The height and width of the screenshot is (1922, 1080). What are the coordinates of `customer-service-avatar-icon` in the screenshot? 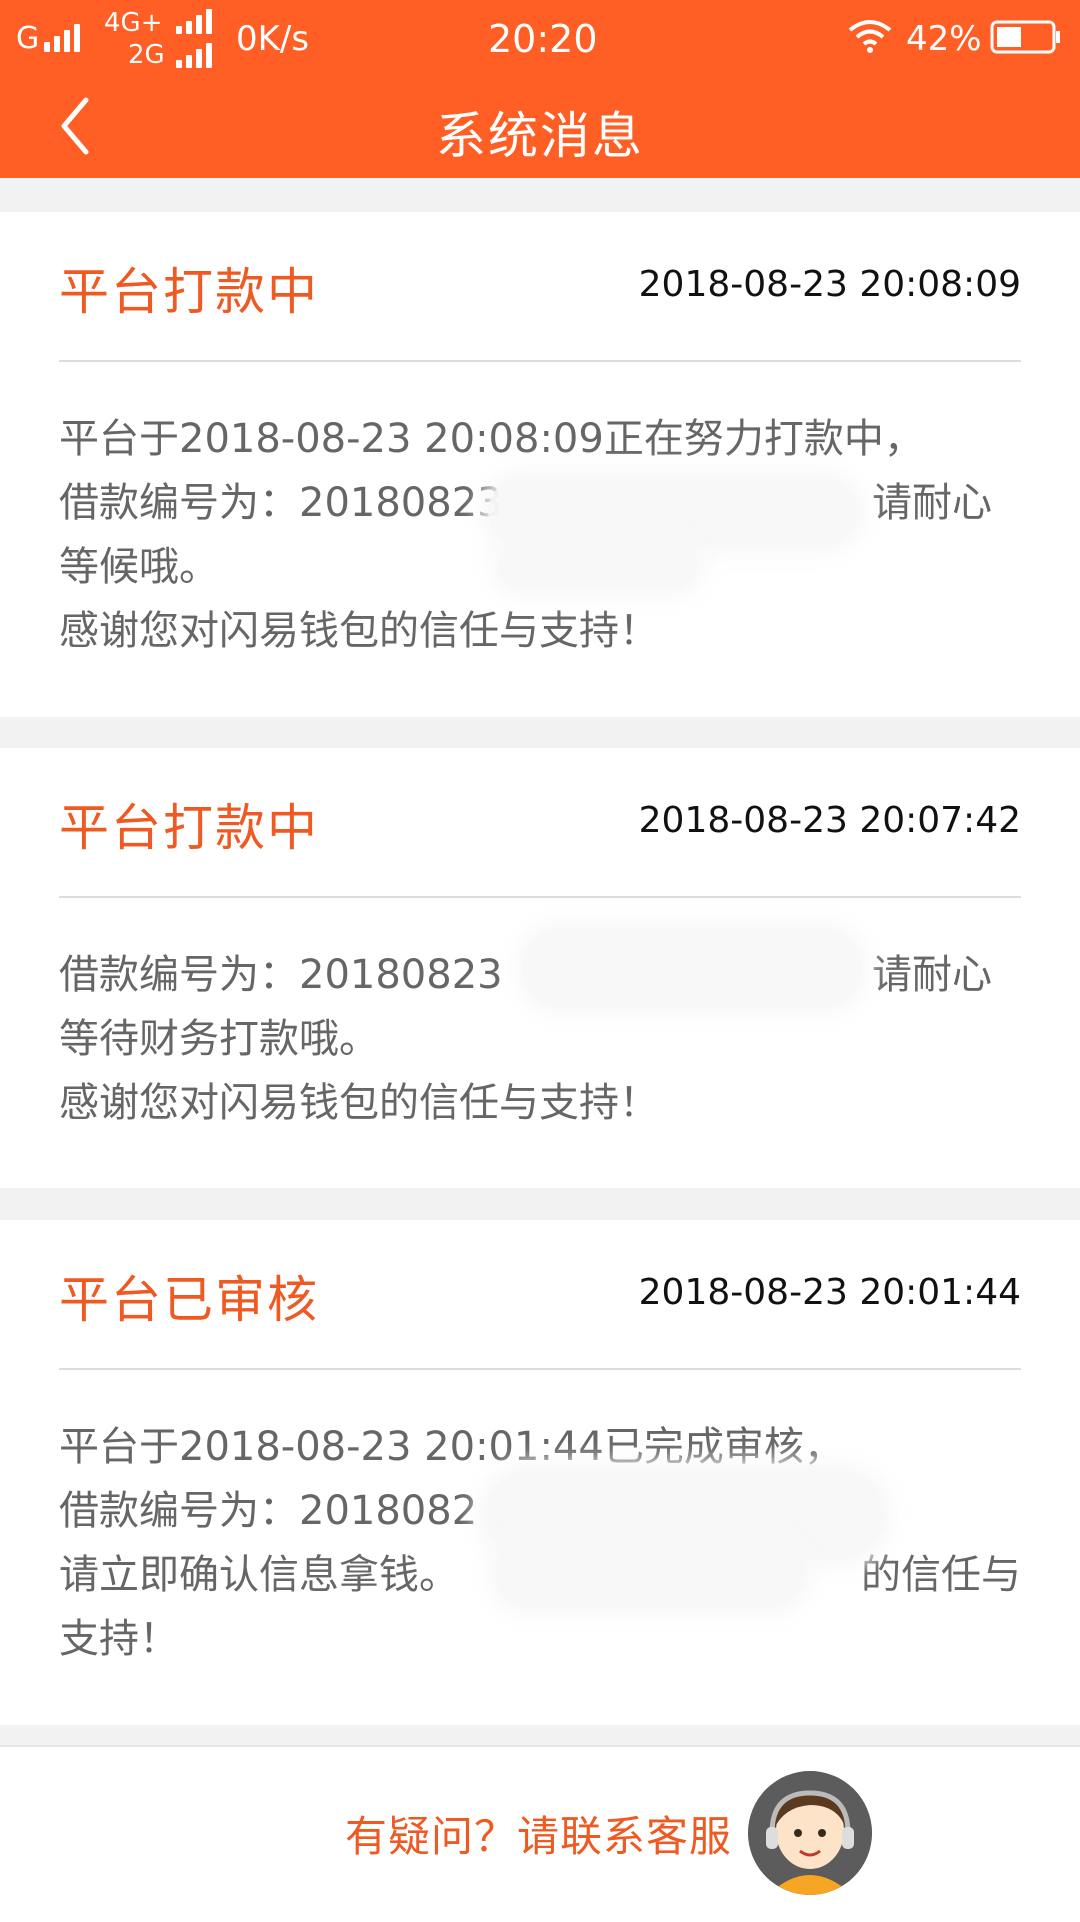 It's located at (810, 1833).